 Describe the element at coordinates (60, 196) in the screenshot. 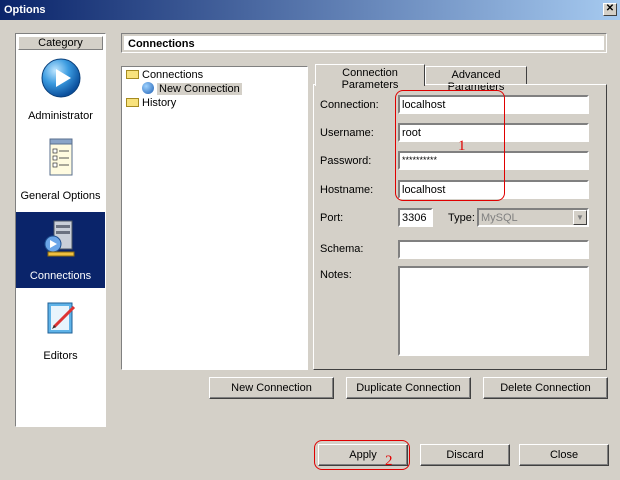

I see `sidebar-item-label: General Options` at that location.